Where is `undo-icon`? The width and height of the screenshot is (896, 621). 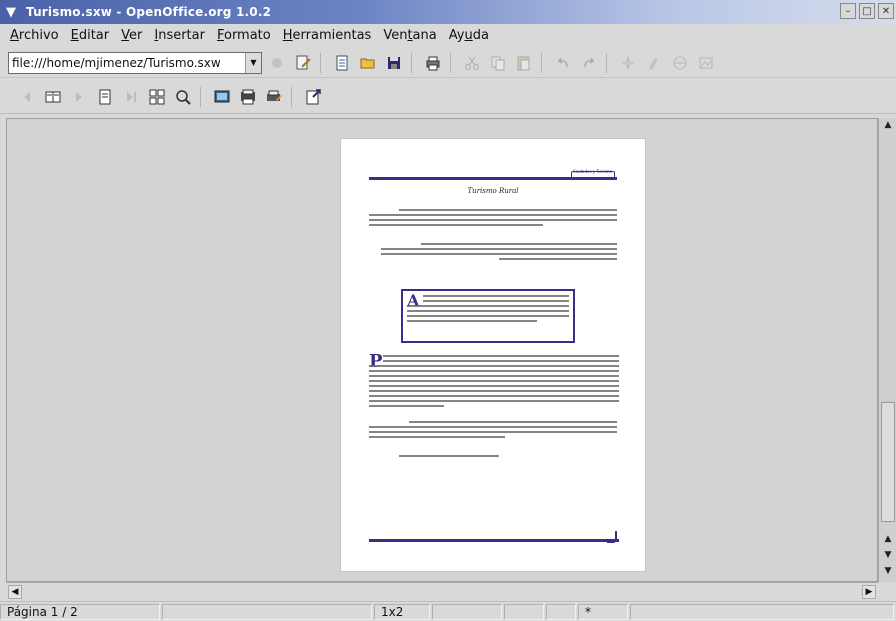 undo-icon is located at coordinates (563, 63).